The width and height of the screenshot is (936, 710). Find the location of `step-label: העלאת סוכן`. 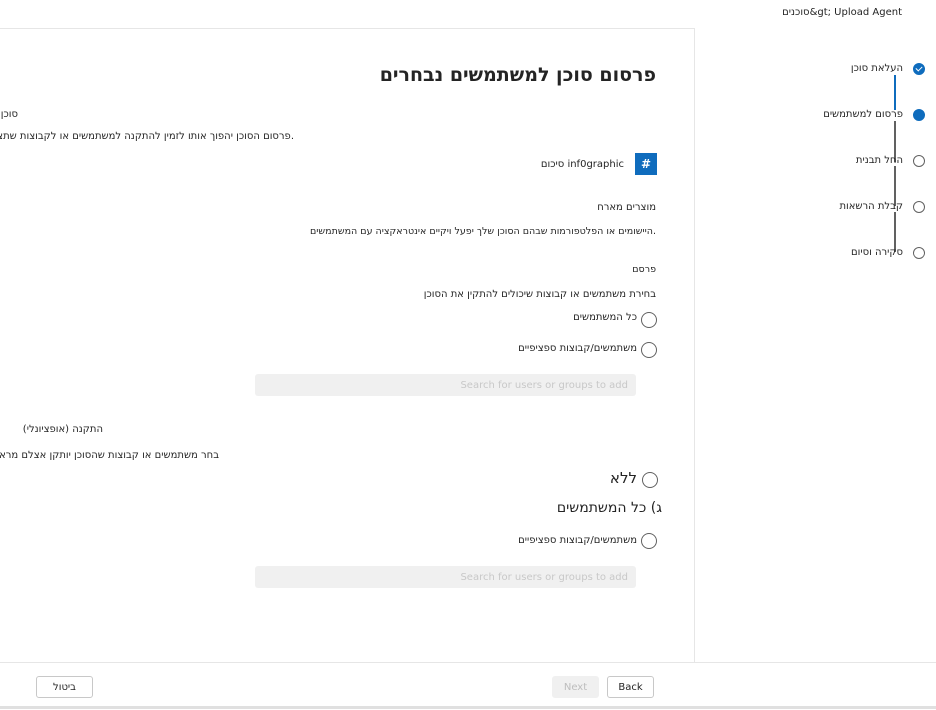

step-label: העלאת סוכן is located at coordinates (876, 68).